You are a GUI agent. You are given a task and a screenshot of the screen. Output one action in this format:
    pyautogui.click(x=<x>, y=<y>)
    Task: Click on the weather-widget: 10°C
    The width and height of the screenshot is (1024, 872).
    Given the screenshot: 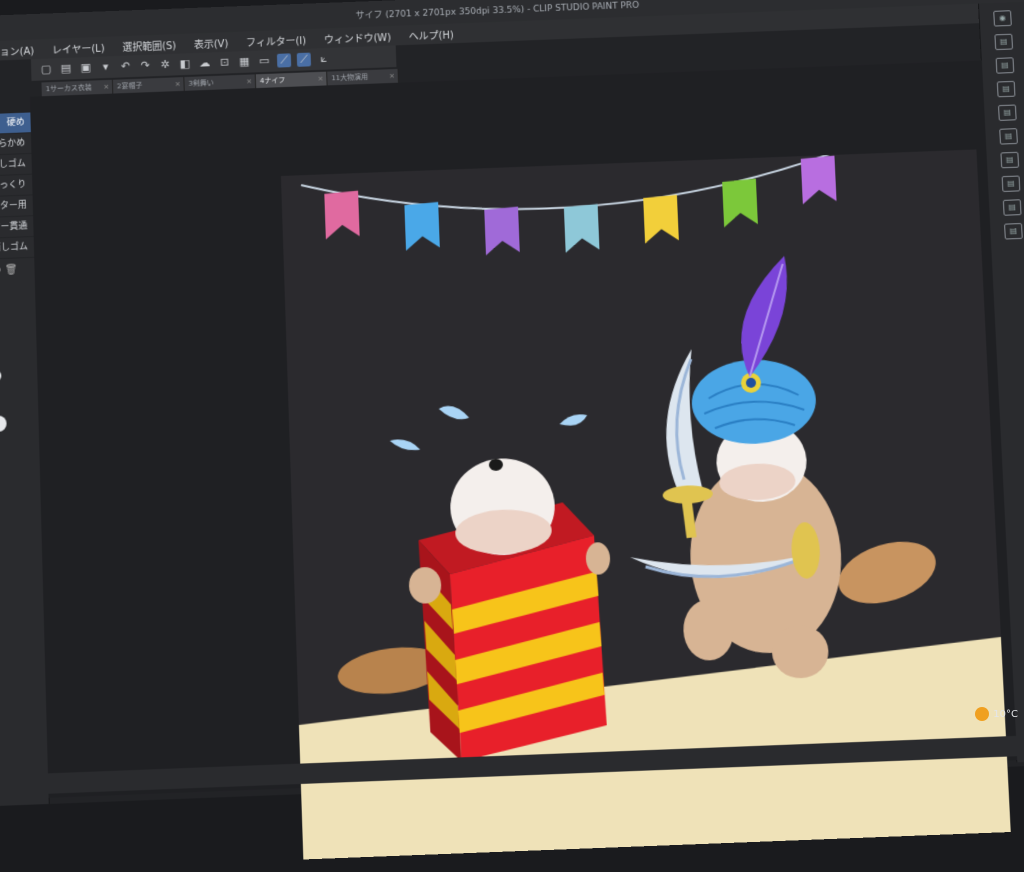 What is the action you would take?
    pyautogui.click(x=996, y=714)
    